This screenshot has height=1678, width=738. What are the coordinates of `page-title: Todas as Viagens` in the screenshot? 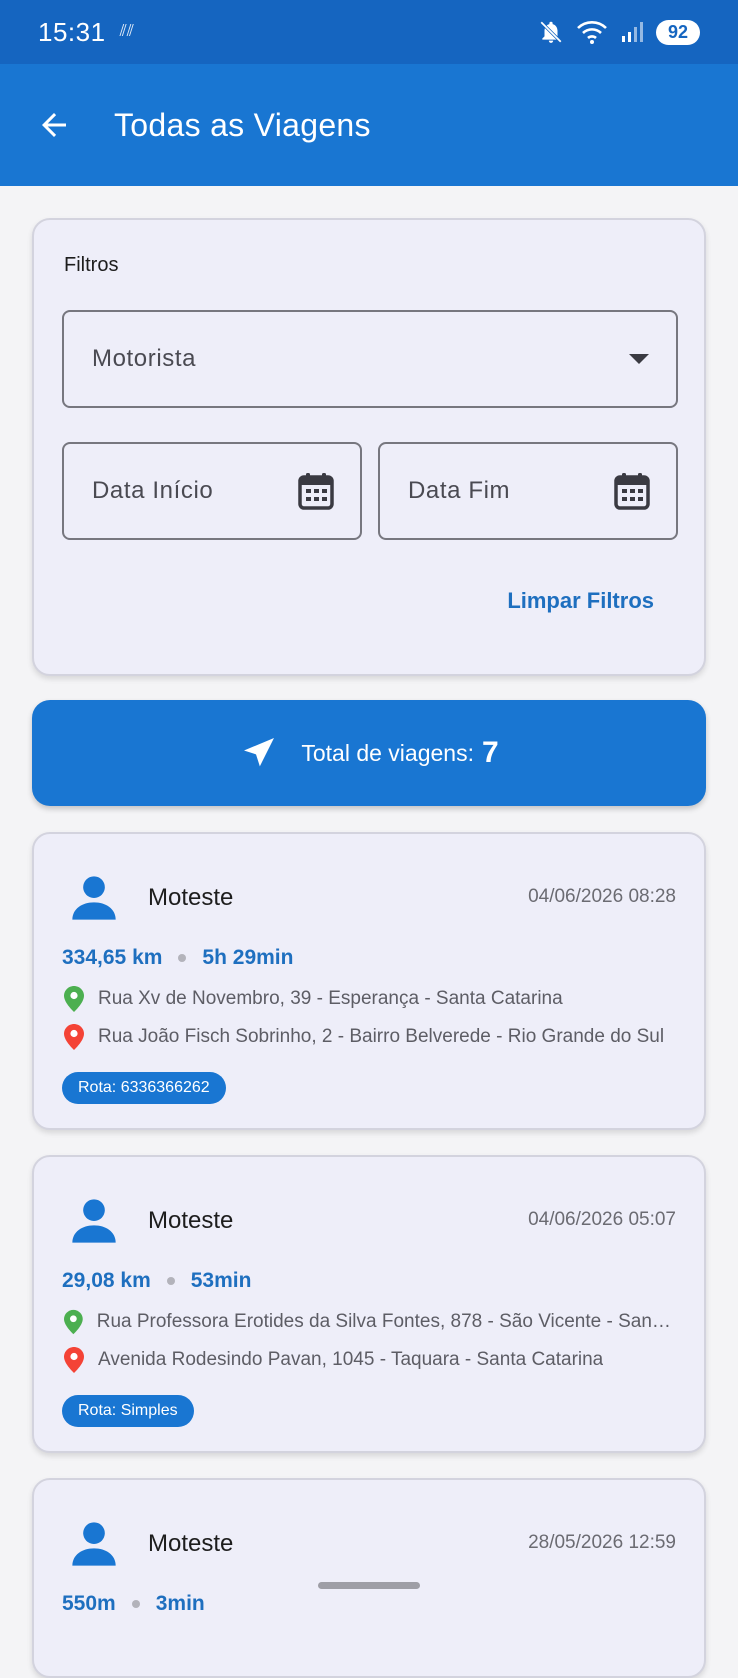 It's located at (242, 124).